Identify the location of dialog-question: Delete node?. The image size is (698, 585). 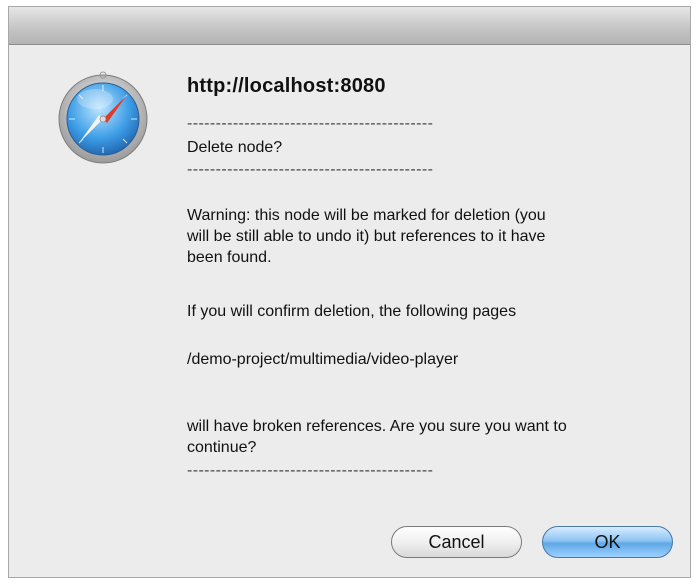
(235, 147).